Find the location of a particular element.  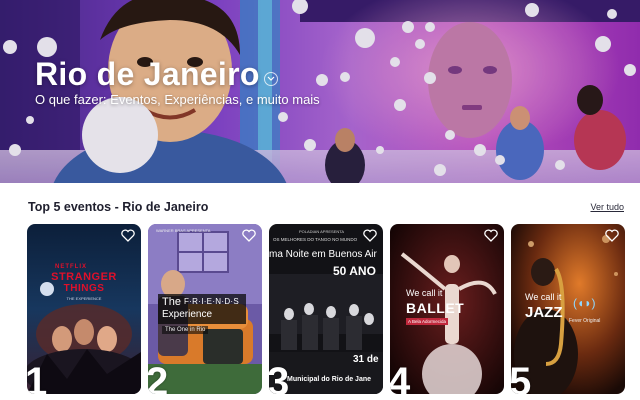

section-title: Top 5 eventos - Rio de Janeiro is located at coordinates (118, 207).